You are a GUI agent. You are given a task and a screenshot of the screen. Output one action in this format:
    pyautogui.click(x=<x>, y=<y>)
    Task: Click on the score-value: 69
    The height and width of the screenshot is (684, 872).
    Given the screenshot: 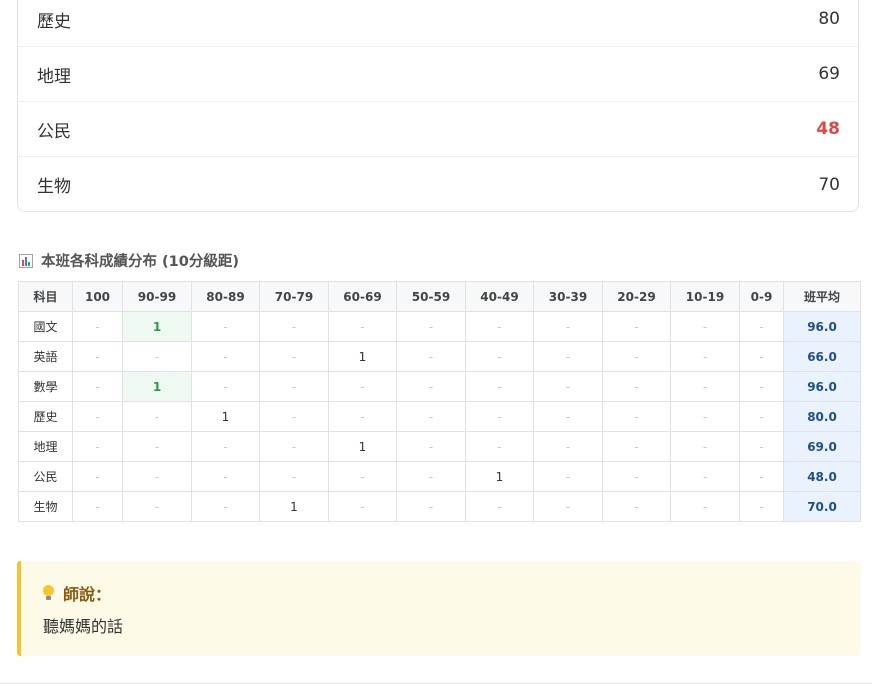 What is the action you would take?
    pyautogui.click(x=829, y=74)
    